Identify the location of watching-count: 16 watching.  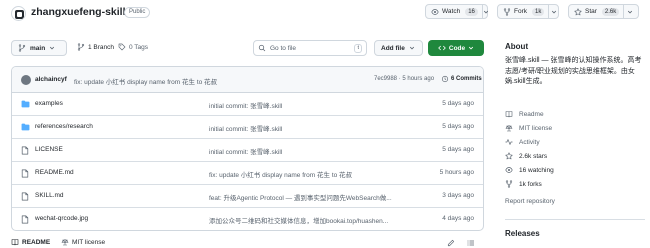
(536, 170).